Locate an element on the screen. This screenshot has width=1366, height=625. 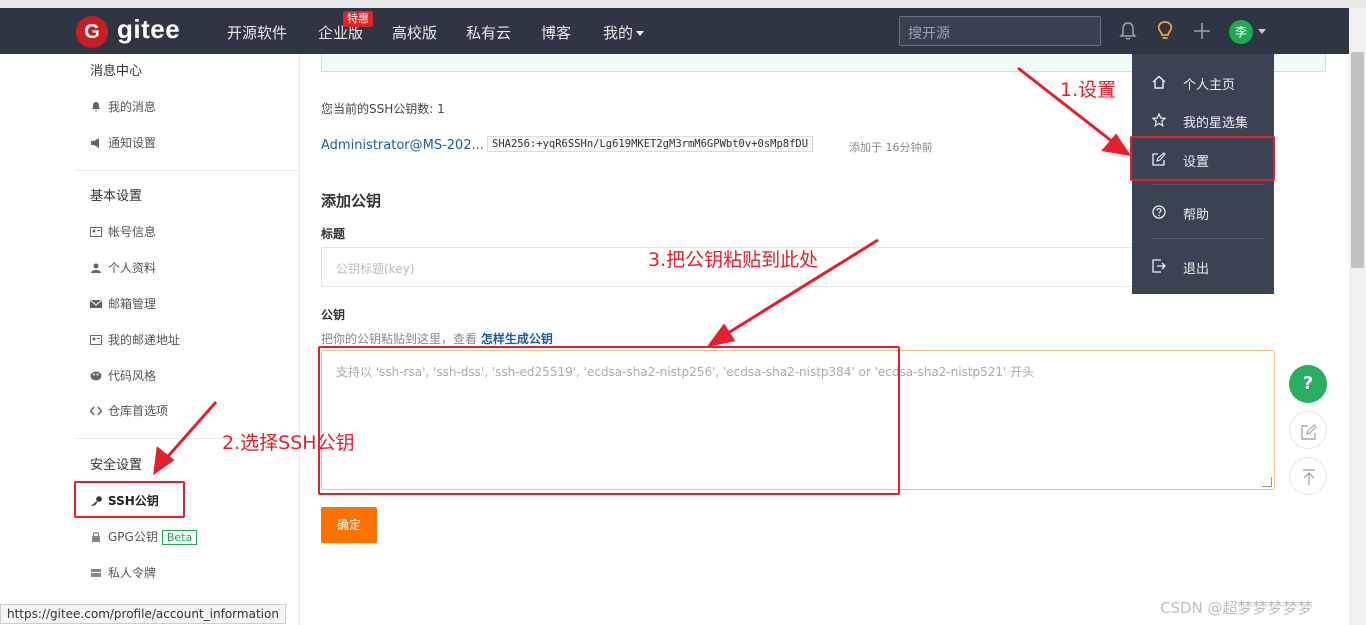
sidebar-item-private-tokens: 私人令牌 is located at coordinates (123, 572).